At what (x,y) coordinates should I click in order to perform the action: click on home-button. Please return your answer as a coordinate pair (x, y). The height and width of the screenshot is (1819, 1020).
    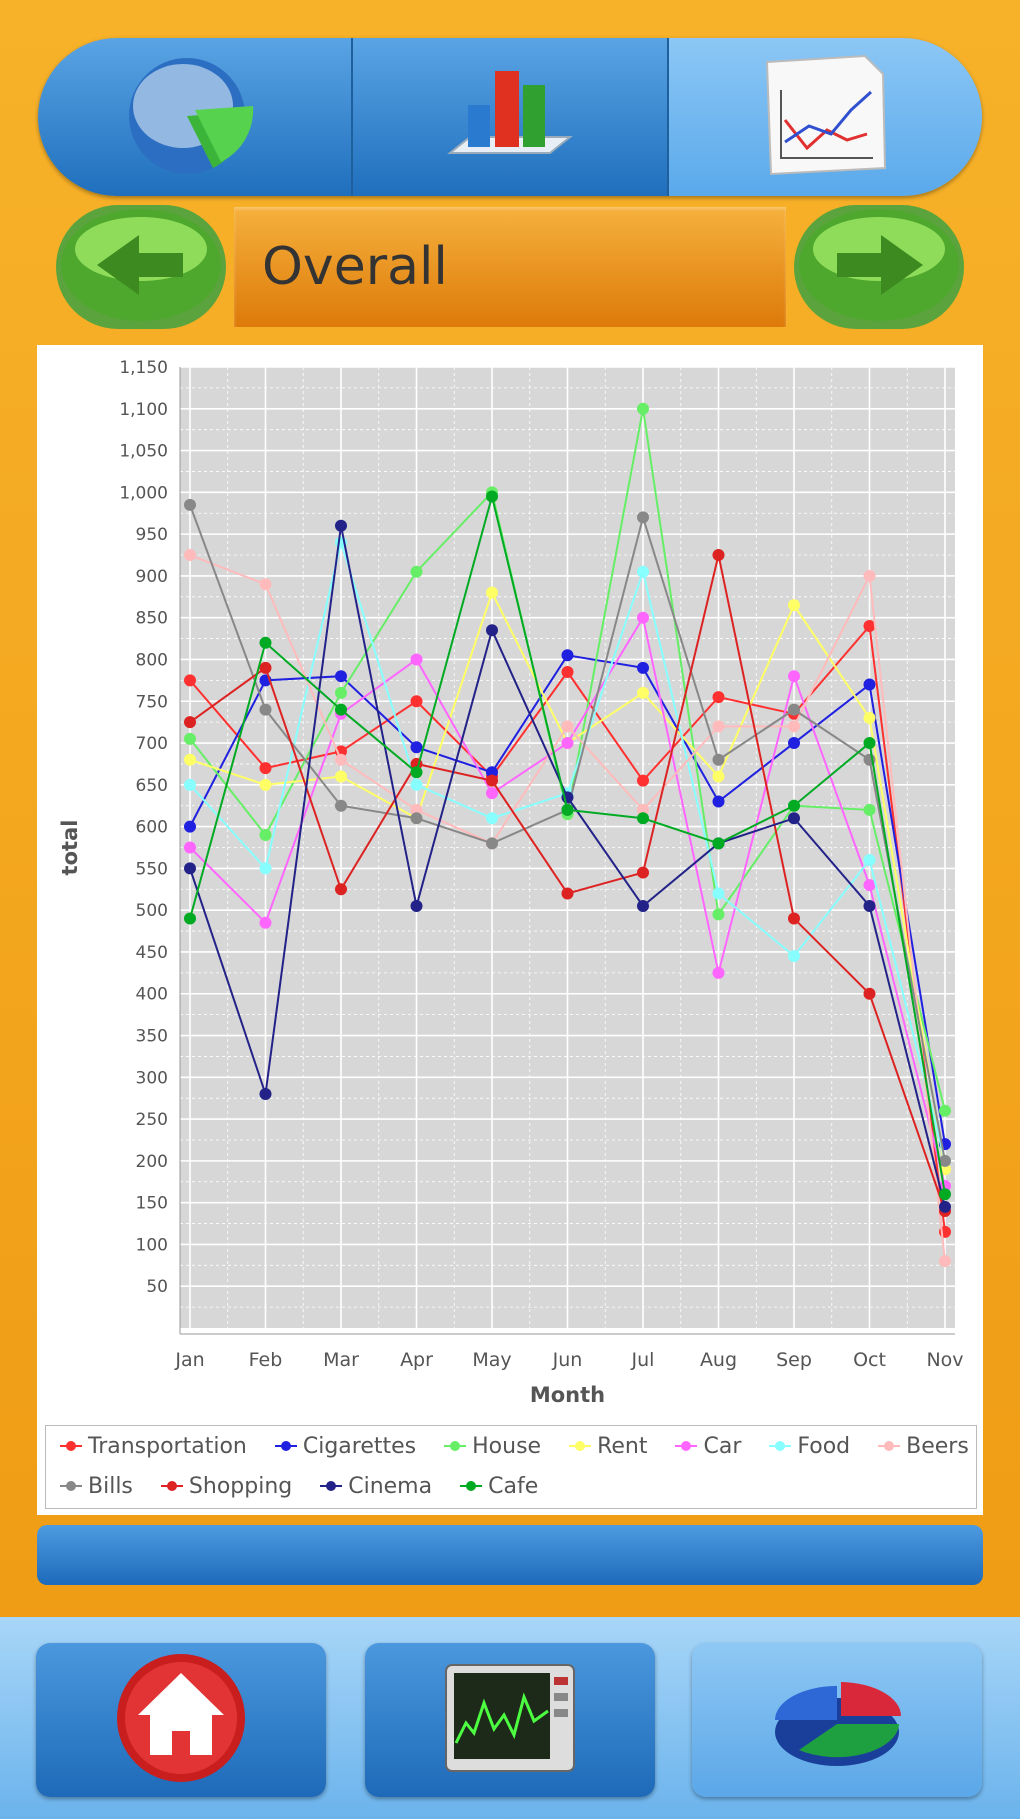
    Looking at the image, I should click on (181, 1720).